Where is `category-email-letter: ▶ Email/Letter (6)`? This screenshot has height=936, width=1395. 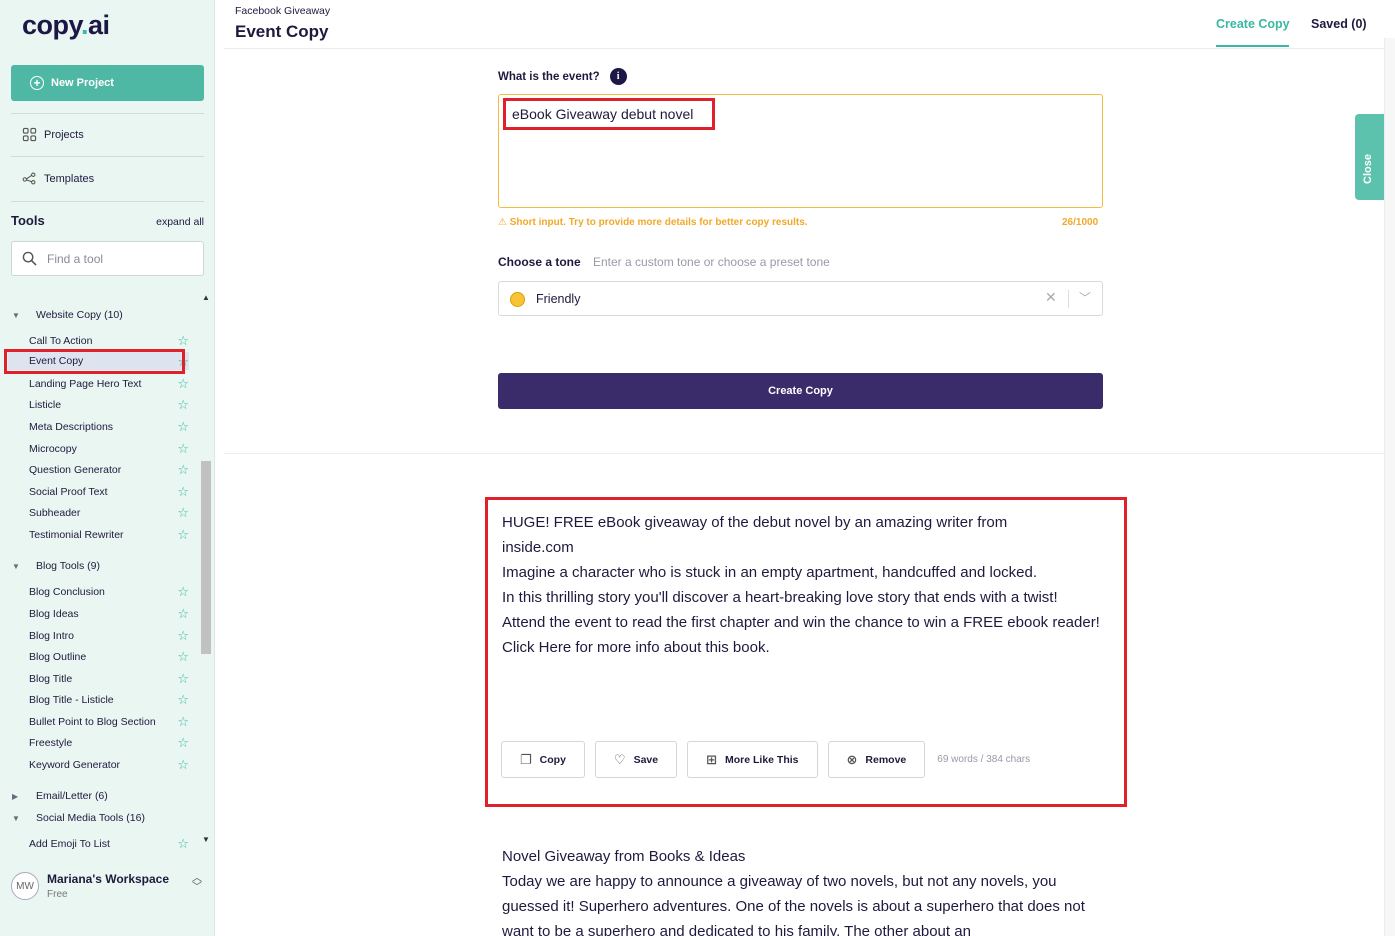 category-email-letter: ▶ Email/Letter (6) is located at coordinates (60, 796).